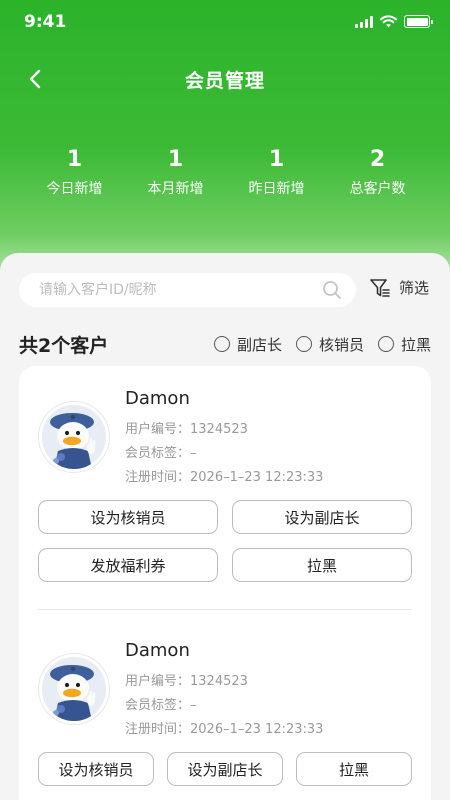 This screenshot has width=450, height=800. What do you see at coordinates (388, 21) in the screenshot?
I see `wifi-icon` at bounding box center [388, 21].